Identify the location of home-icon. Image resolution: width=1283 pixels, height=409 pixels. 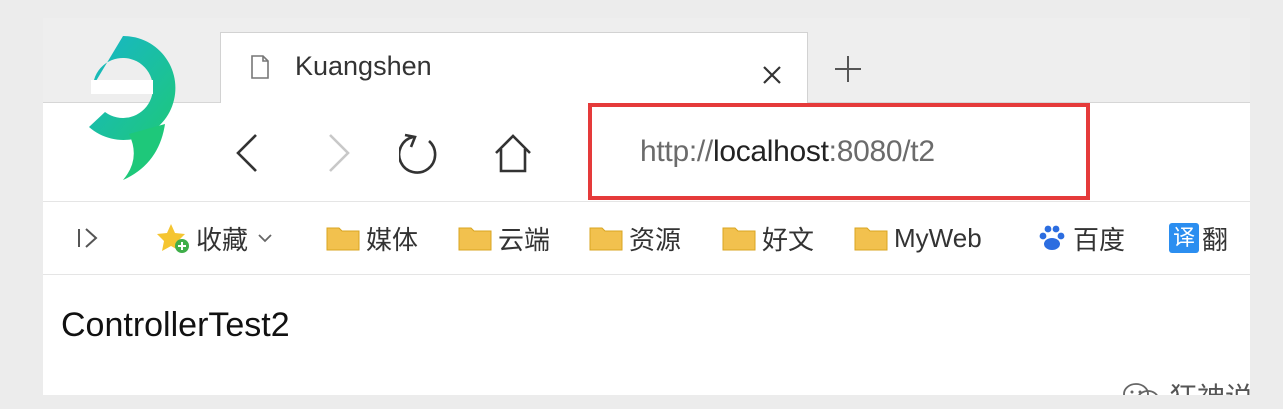
(513, 153).